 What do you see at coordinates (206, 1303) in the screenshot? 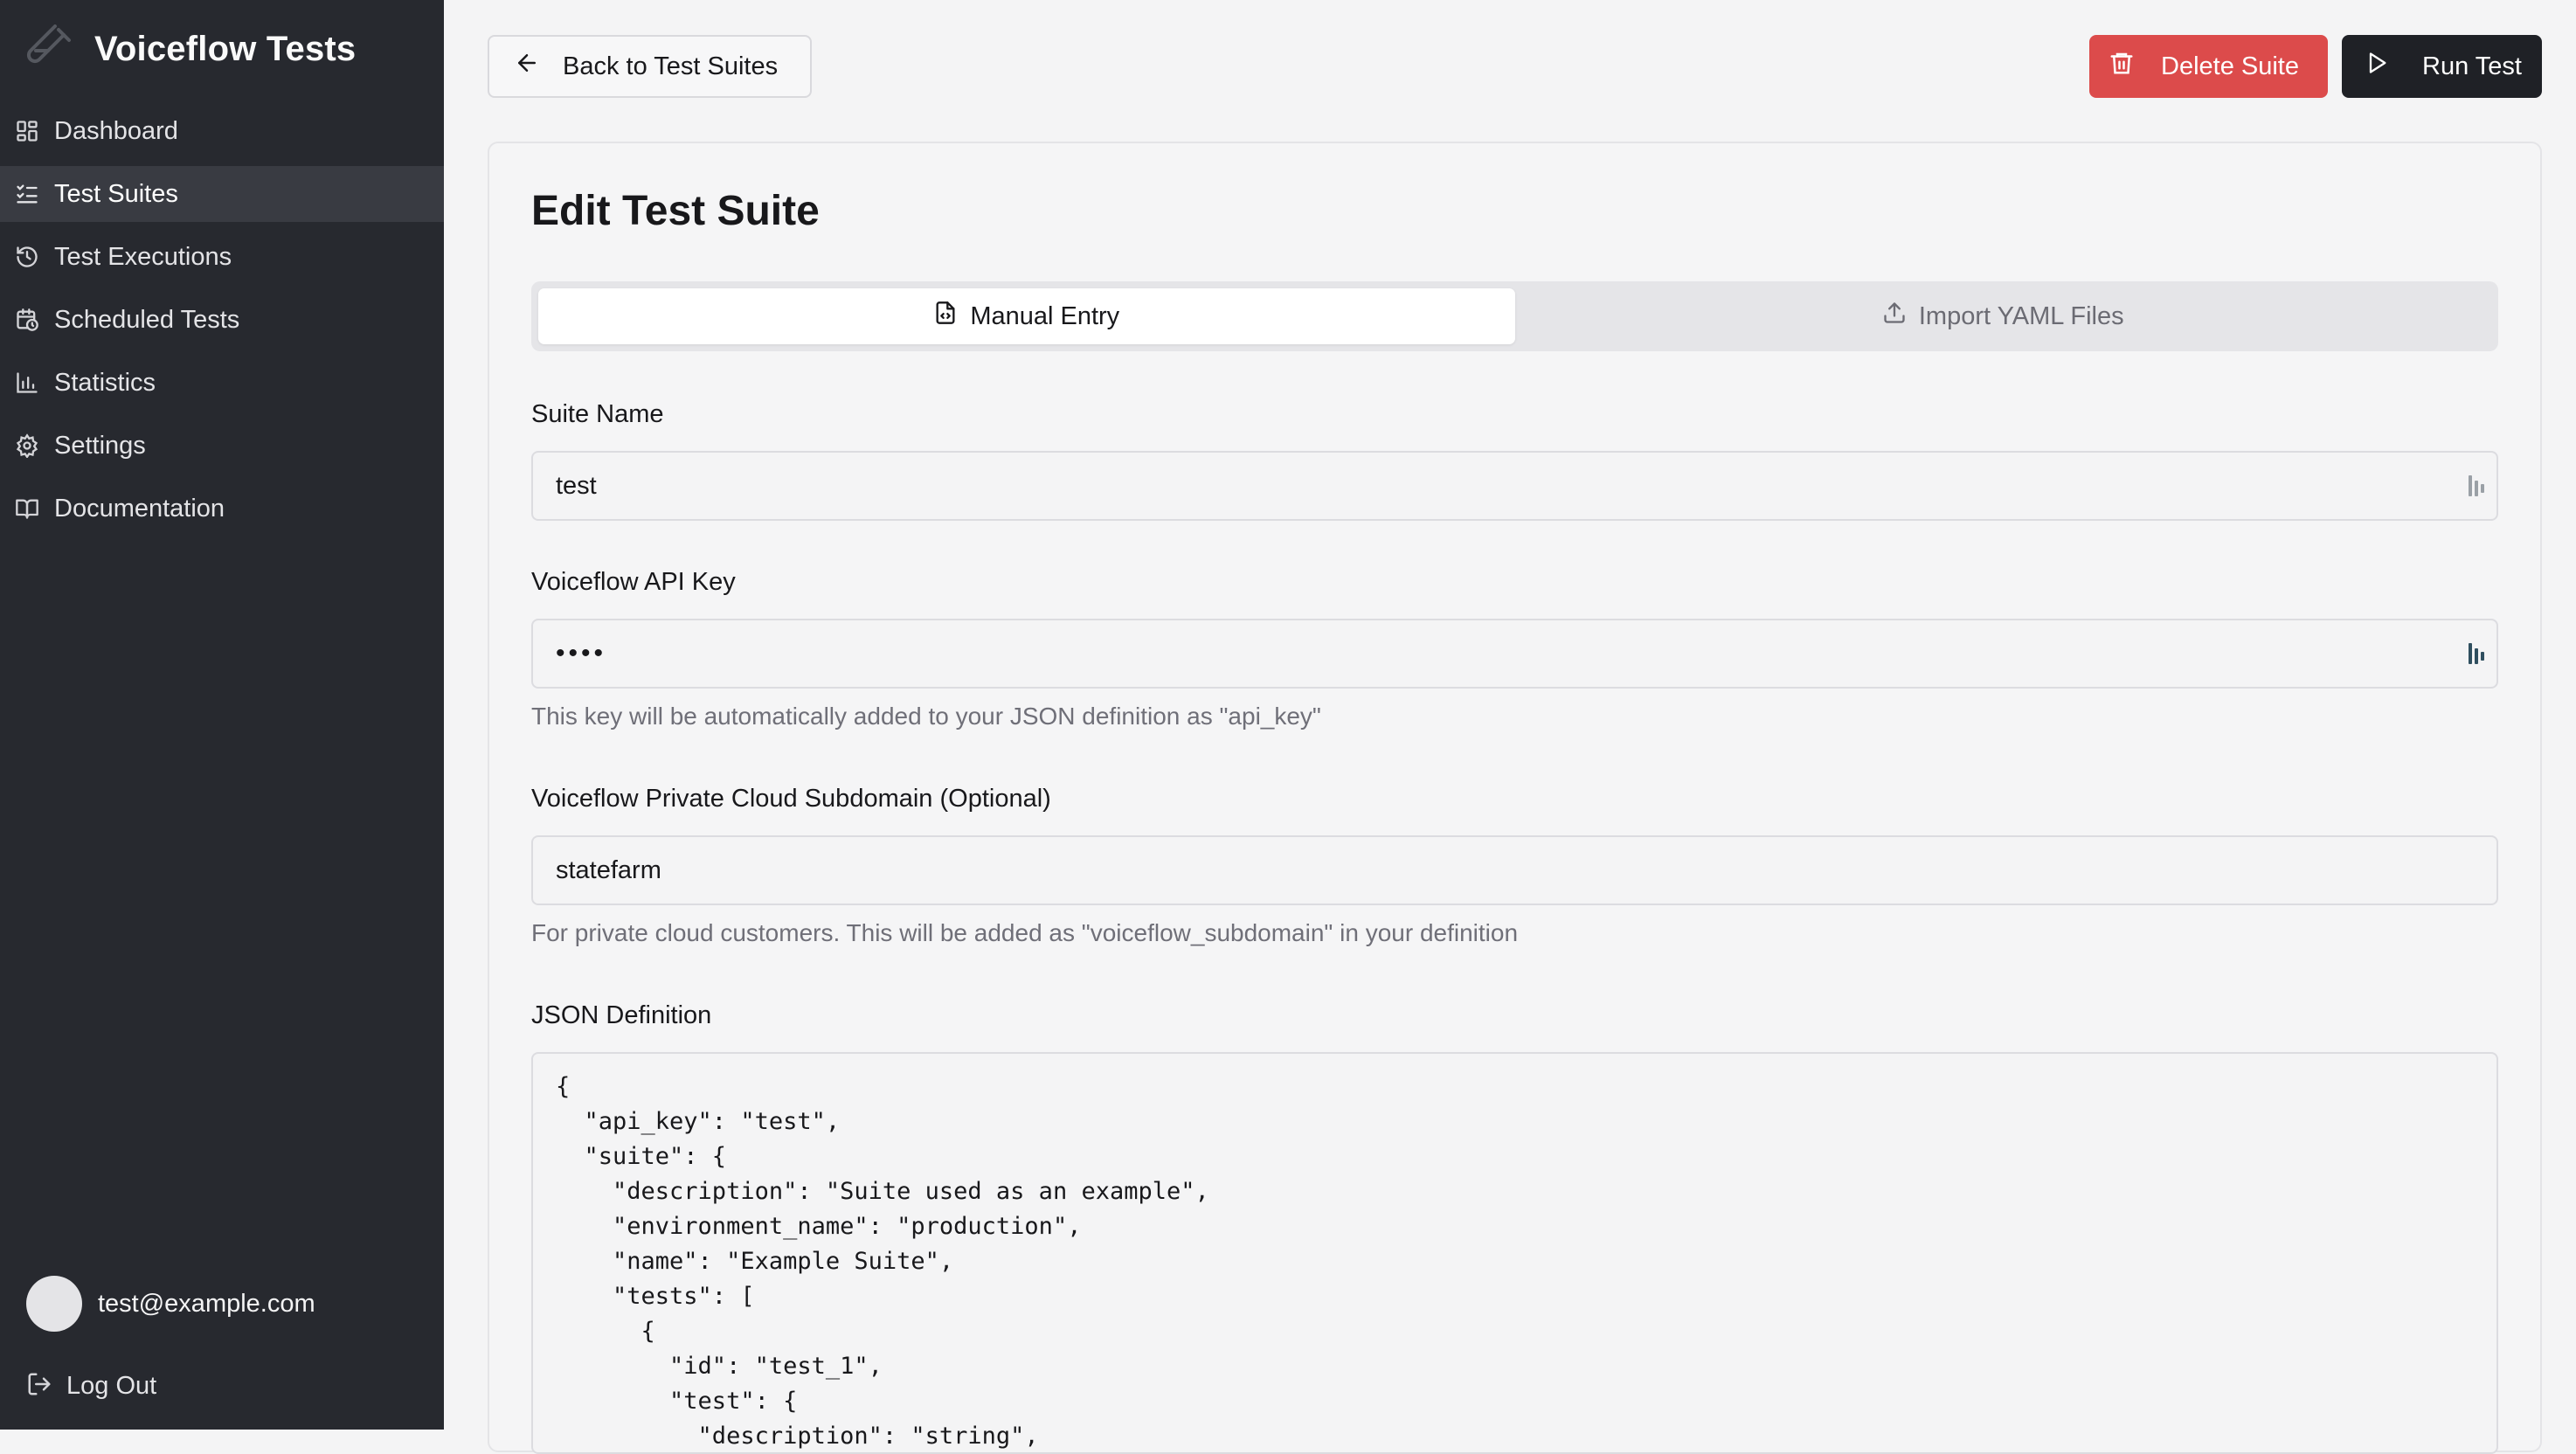
I see `user-email: test@example.com` at bounding box center [206, 1303].